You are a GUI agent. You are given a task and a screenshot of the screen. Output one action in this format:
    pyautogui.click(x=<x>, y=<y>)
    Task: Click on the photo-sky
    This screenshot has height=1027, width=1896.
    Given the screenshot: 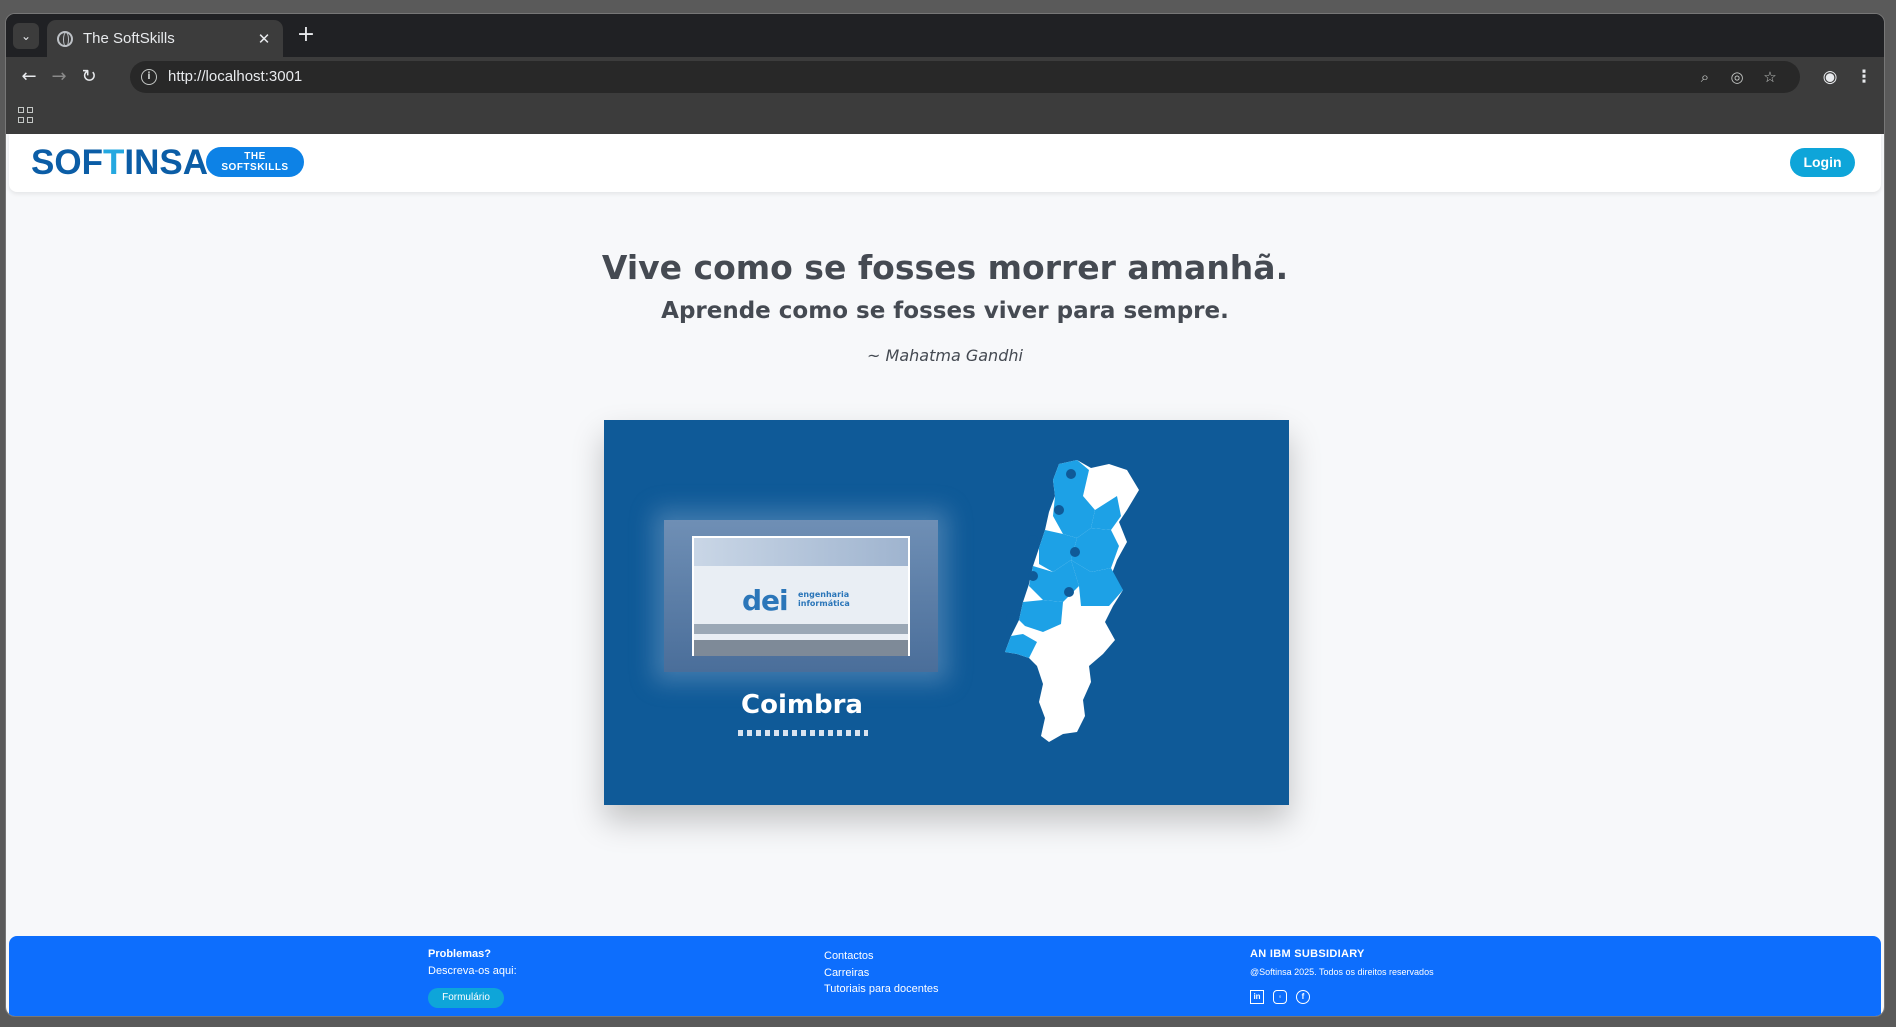 What is the action you would take?
    pyautogui.click(x=801, y=552)
    